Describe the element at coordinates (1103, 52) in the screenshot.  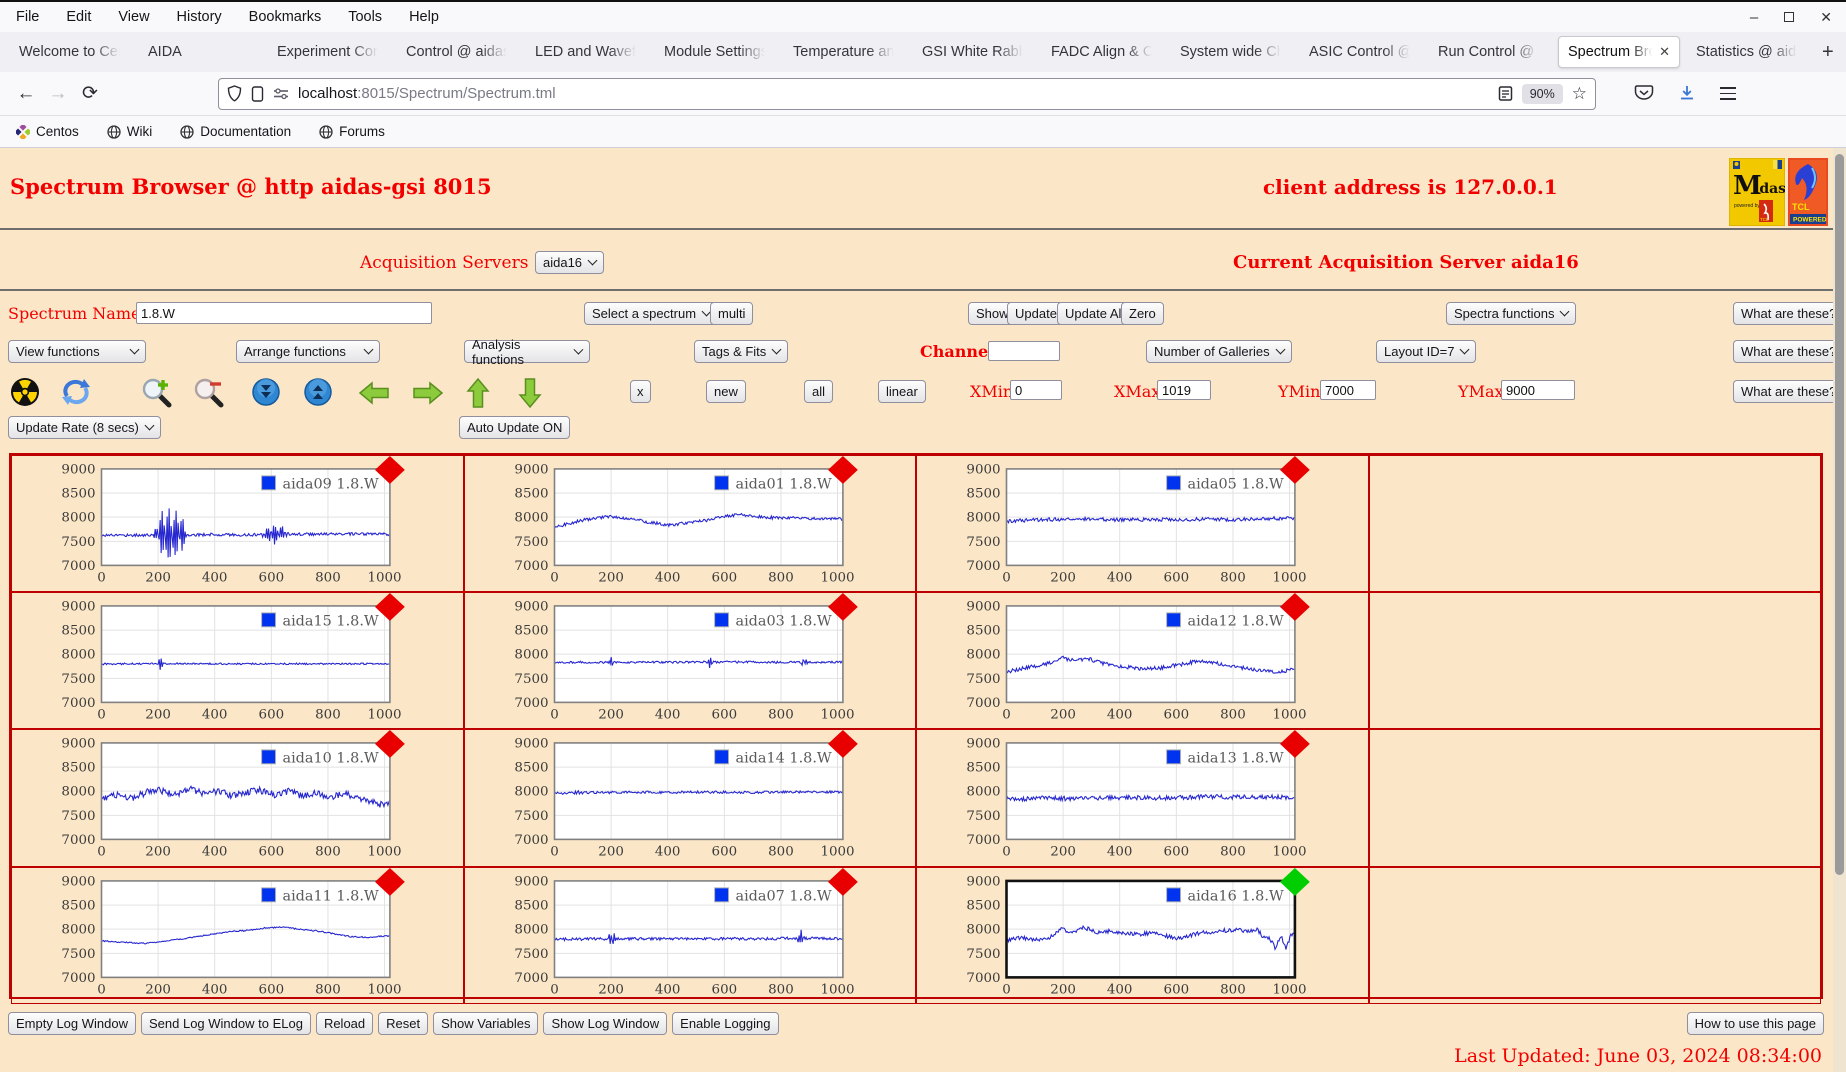
I see `browser-tab: FADC Align & Co` at that location.